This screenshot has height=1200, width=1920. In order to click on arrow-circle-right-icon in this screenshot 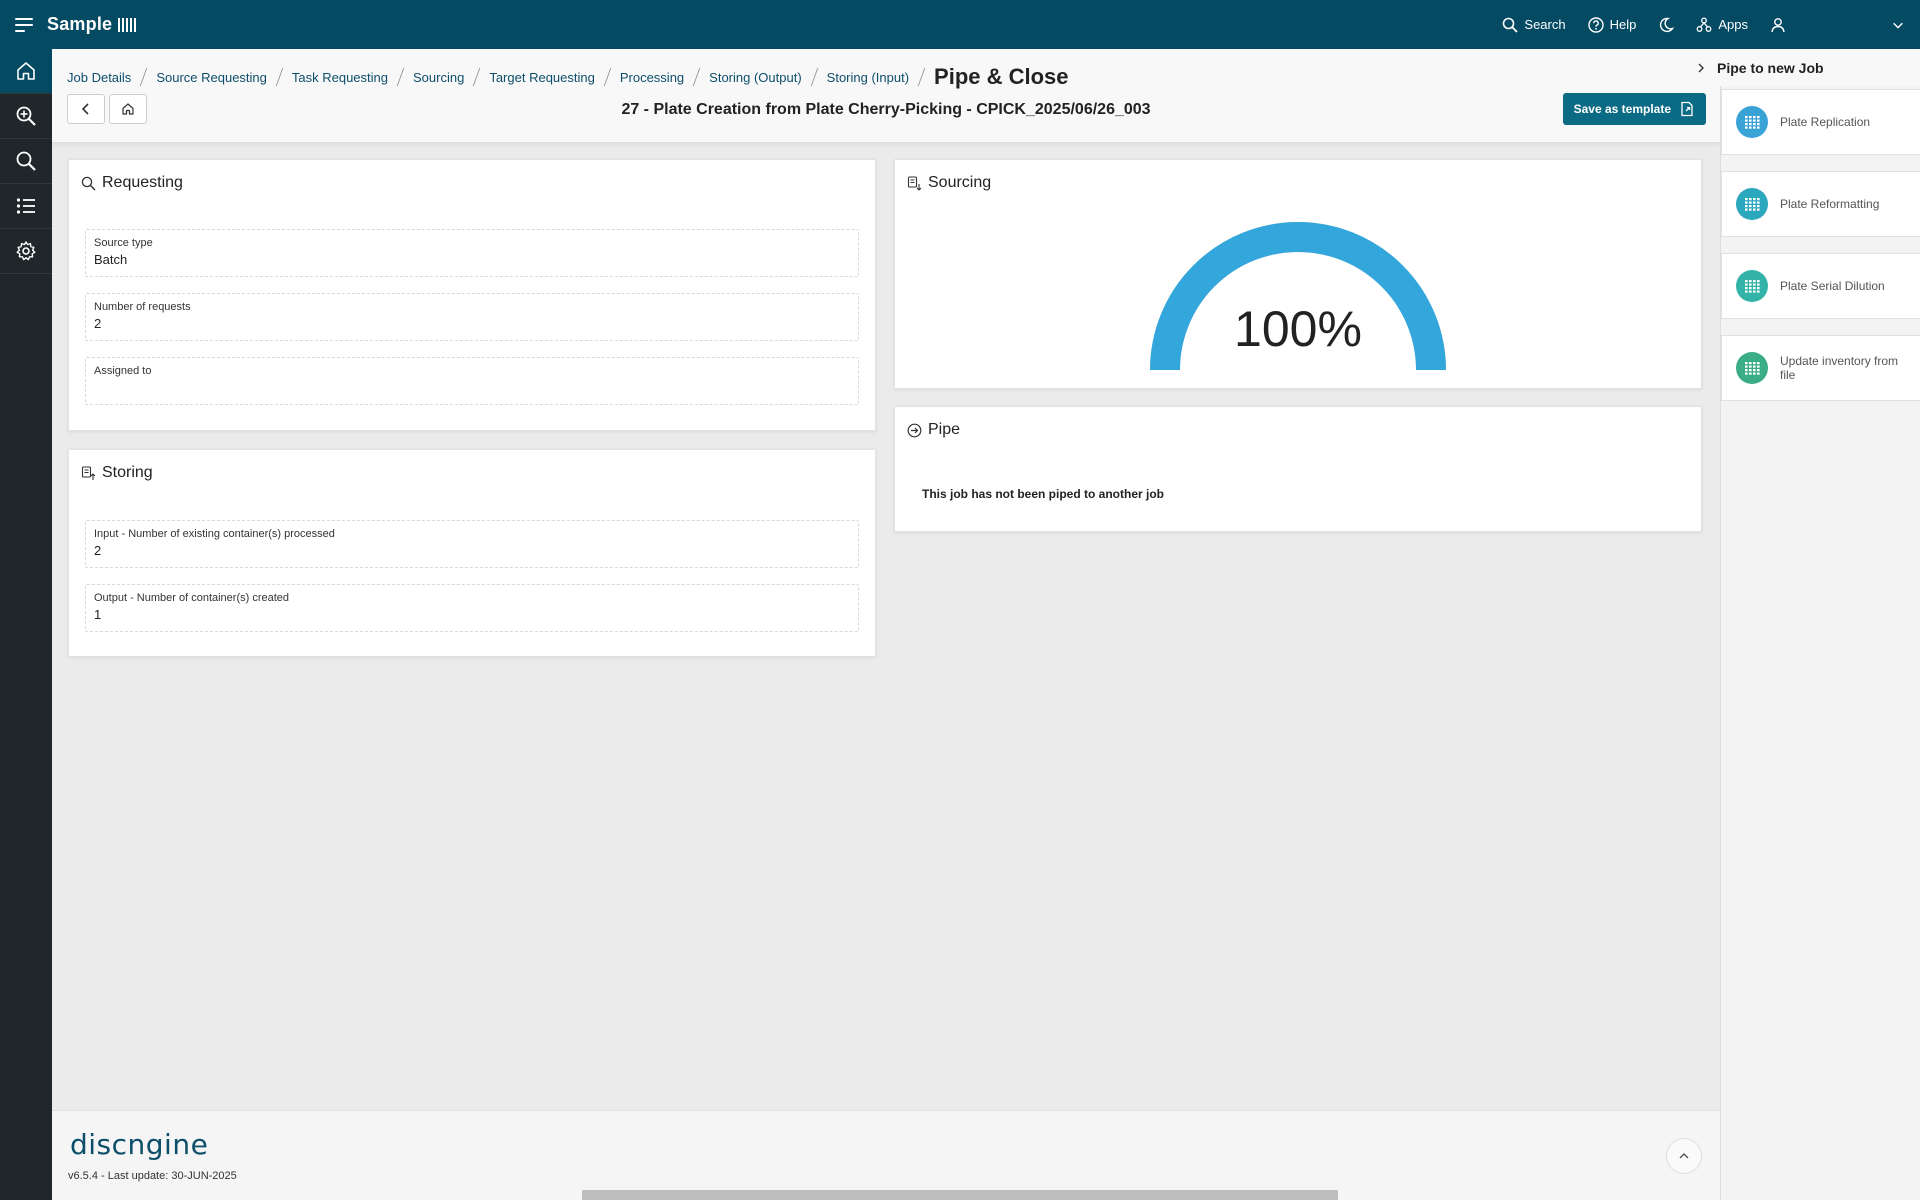, I will do `click(914, 430)`.